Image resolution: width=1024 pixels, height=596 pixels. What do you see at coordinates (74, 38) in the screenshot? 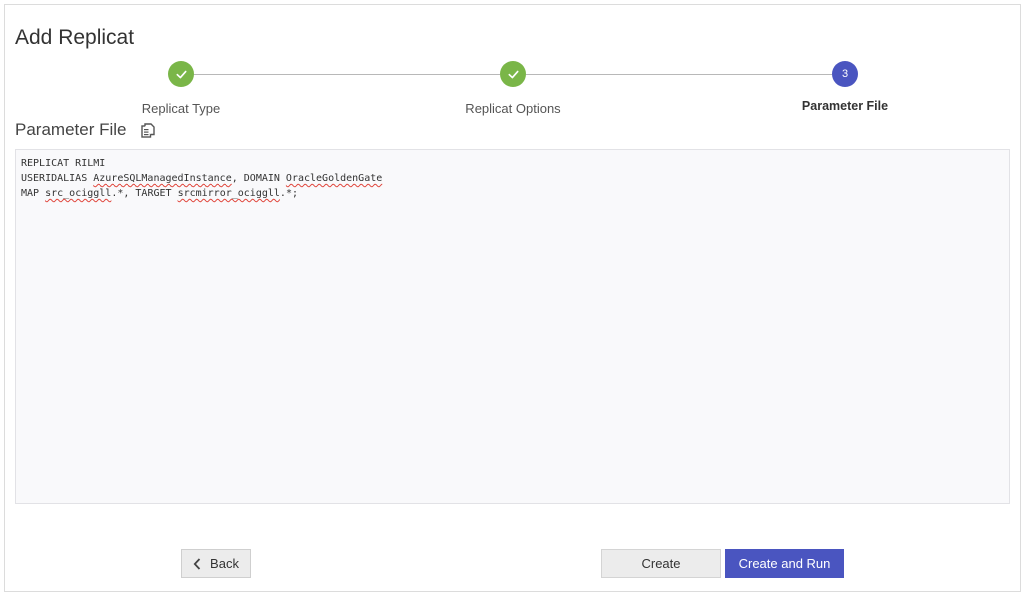
I see `page-title: Add Replicat` at bounding box center [74, 38].